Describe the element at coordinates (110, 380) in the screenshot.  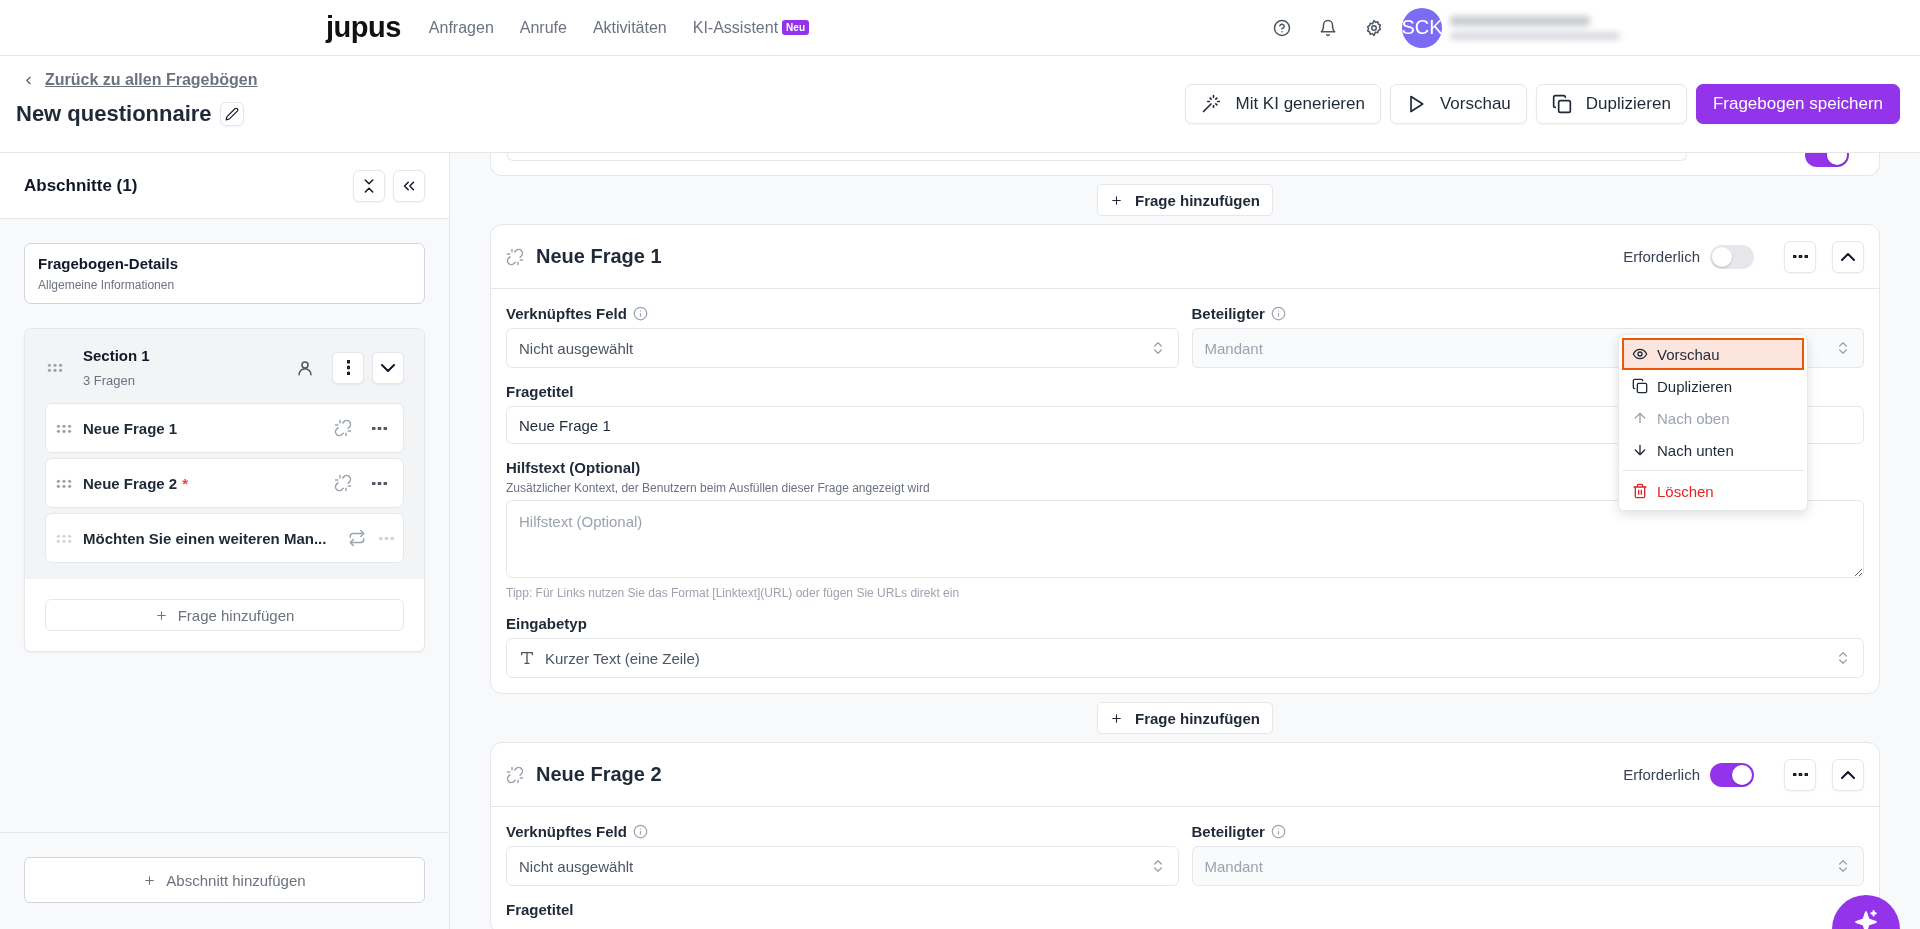
I see `question-count: 3 Fragen` at that location.